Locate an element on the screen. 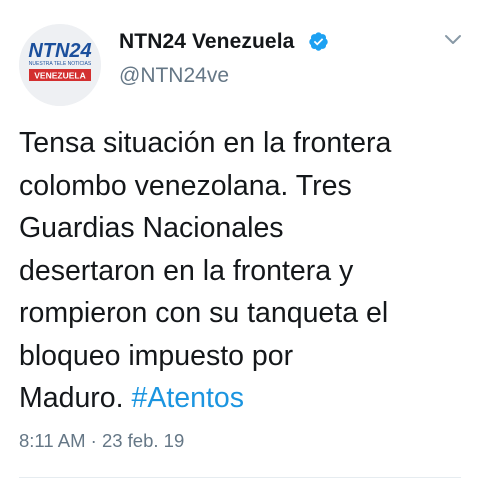 The width and height of the screenshot is (480, 482). avatar: NTN24 NUESTRA TELE NOTICIAS VENEZUELA is located at coordinates (60, 65).